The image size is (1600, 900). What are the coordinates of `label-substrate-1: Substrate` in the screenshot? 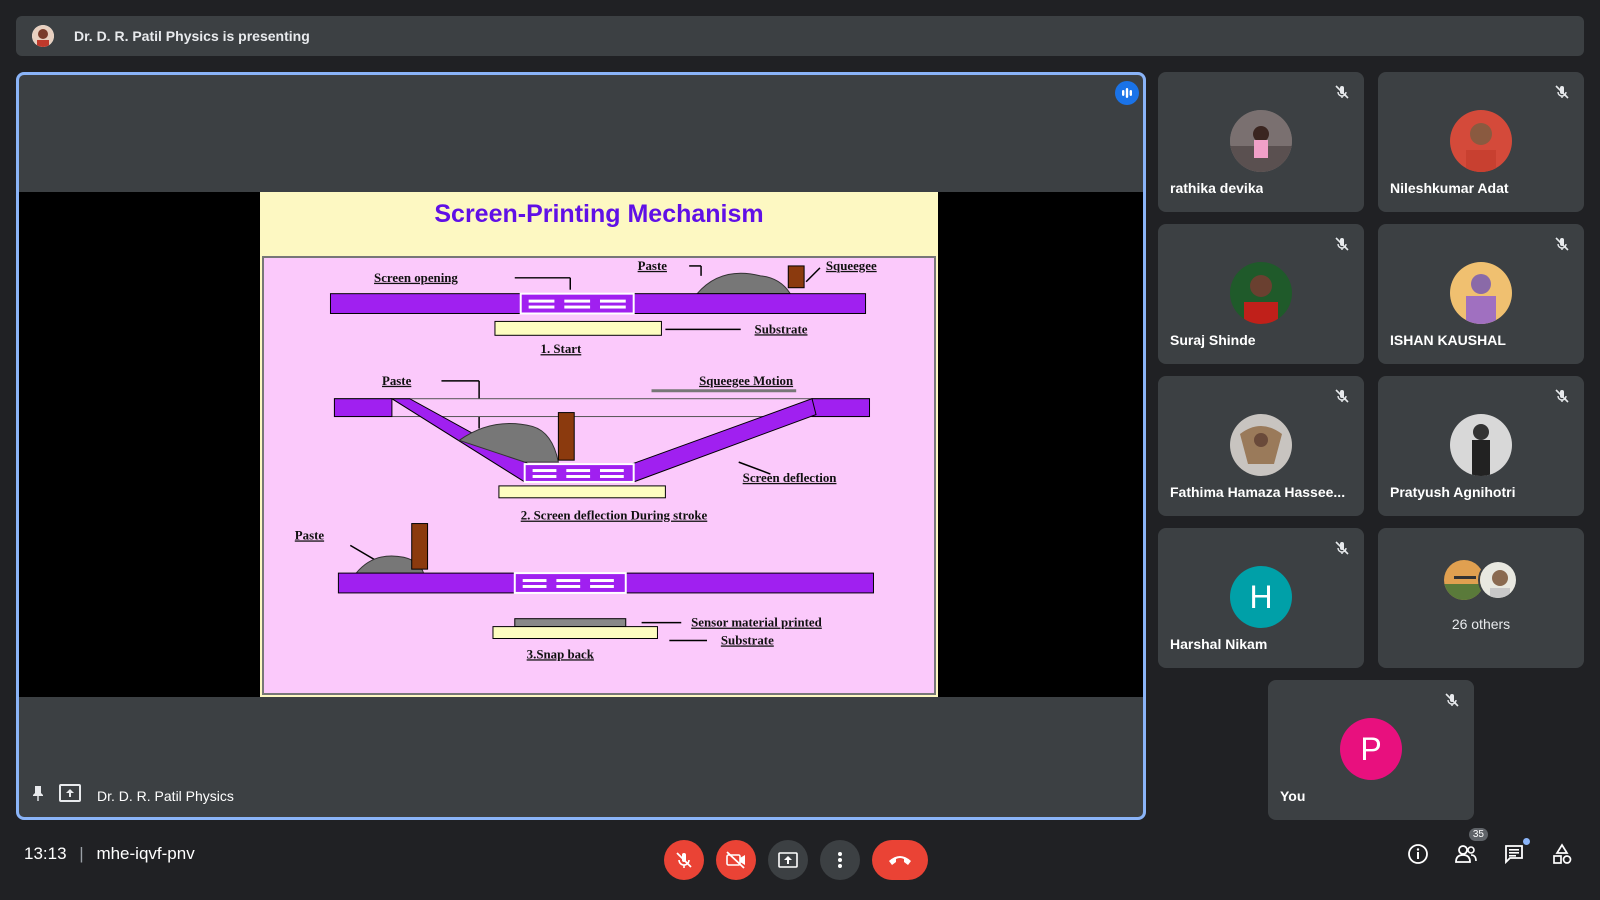 It's located at (781, 329).